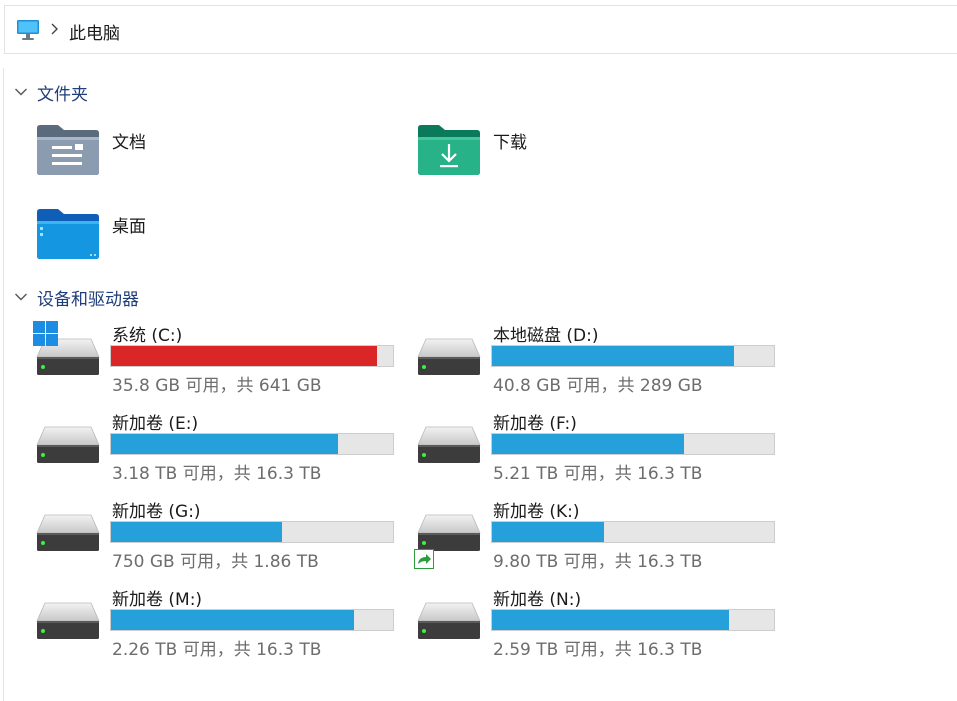 The image size is (957, 701). I want to click on drive-name: 新加卷 (N:), so click(537, 600).